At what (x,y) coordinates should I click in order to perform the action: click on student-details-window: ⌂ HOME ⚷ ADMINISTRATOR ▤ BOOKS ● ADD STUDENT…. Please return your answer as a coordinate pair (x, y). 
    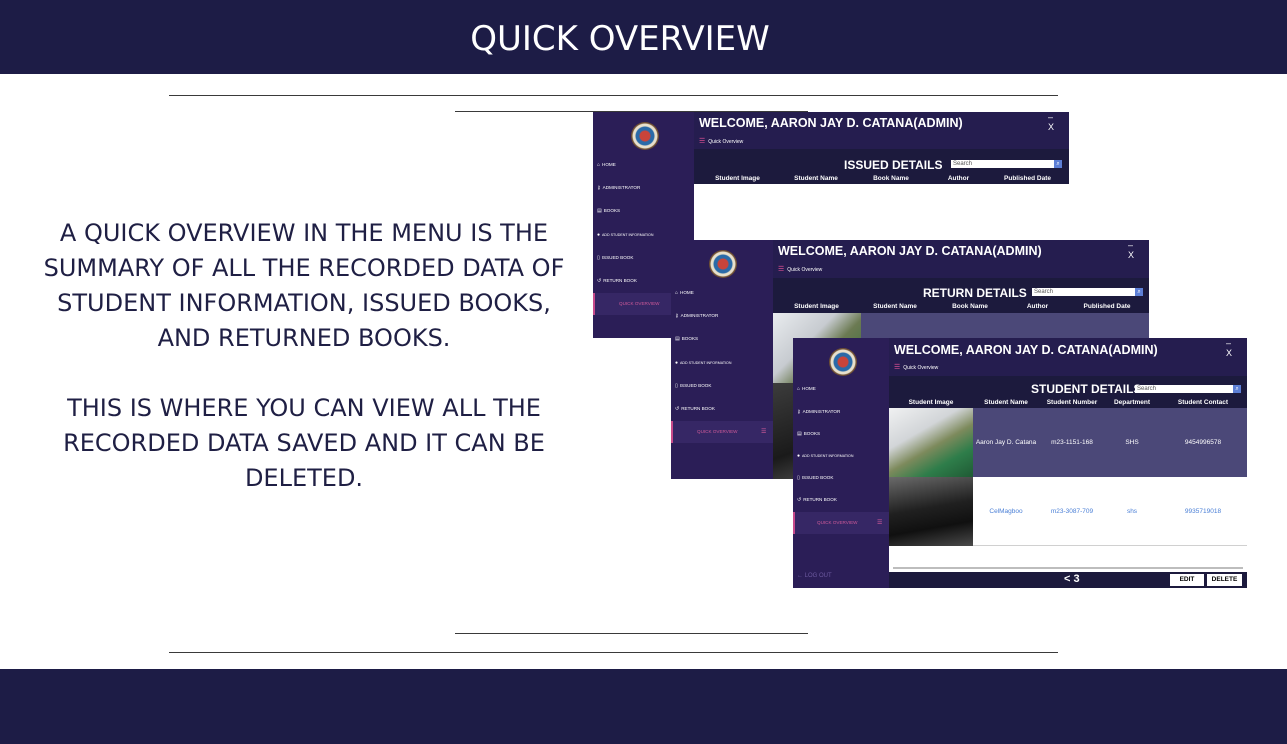
    Looking at the image, I should click on (1020, 463).